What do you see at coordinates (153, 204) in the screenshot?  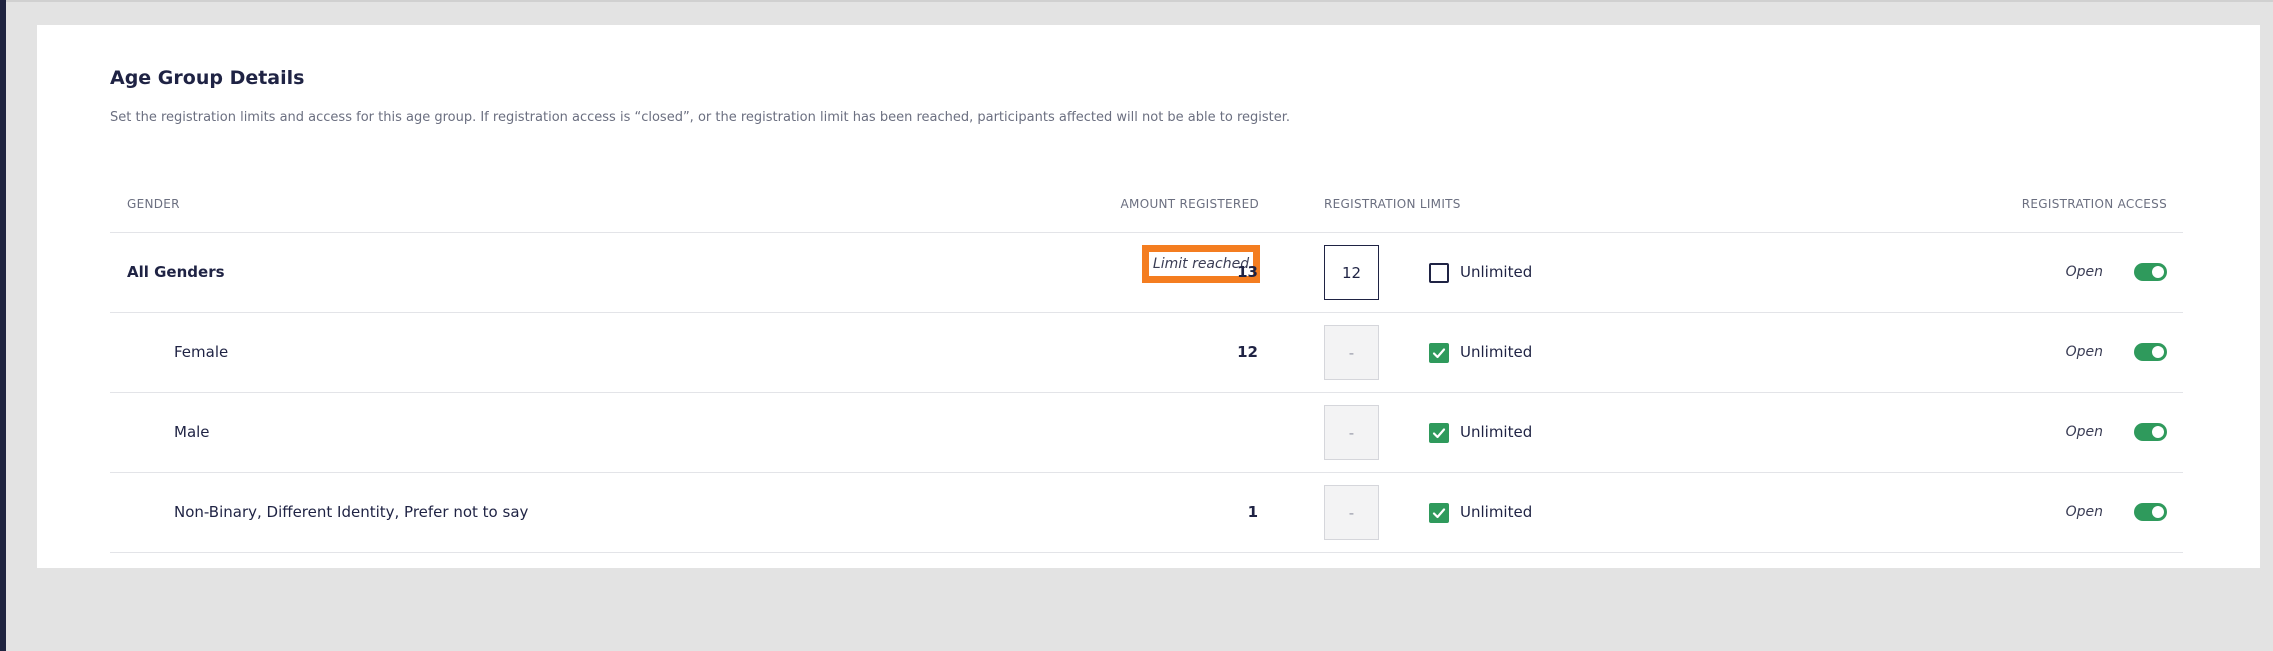 I see `header-gender: GENDER` at bounding box center [153, 204].